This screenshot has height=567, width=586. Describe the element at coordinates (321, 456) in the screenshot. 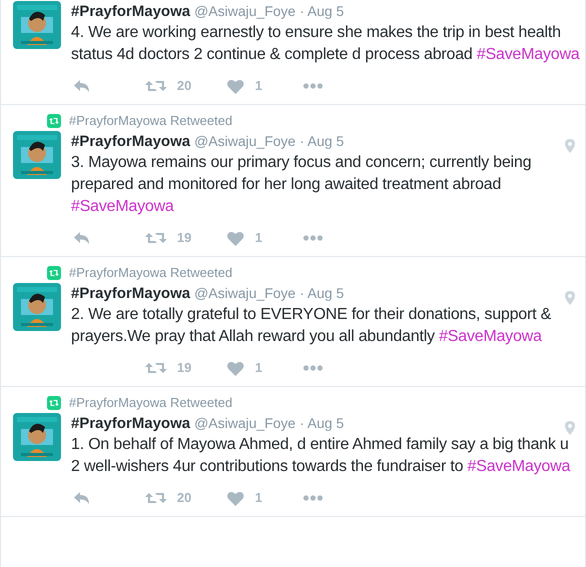

I see `tweet-text: 1. On behalf of Mayowa Ahmed, d entire Ahmed family say a big thank u 2 well-wishers 4ur contributions towards the fundraiser to #SaveMayowa` at that location.